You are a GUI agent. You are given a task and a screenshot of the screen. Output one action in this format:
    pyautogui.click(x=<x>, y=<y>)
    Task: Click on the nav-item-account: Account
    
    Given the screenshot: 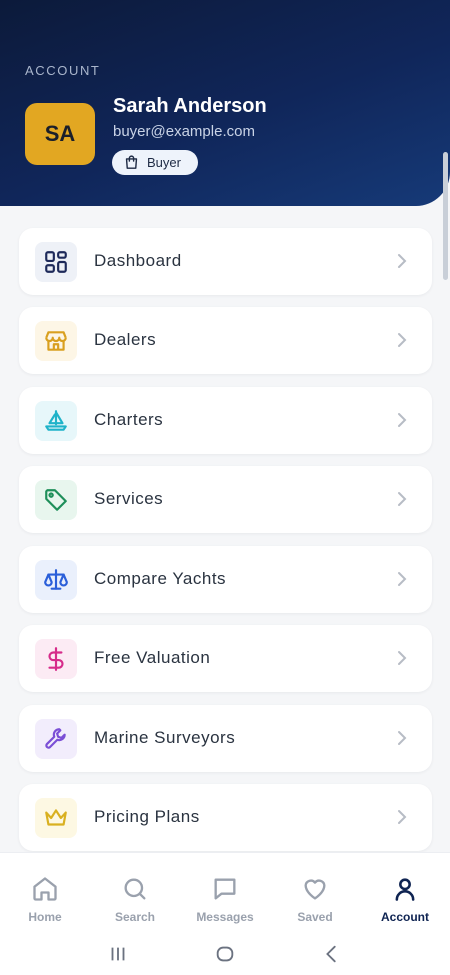 What is the action you would take?
    pyautogui.click(x=405, y=892)
    